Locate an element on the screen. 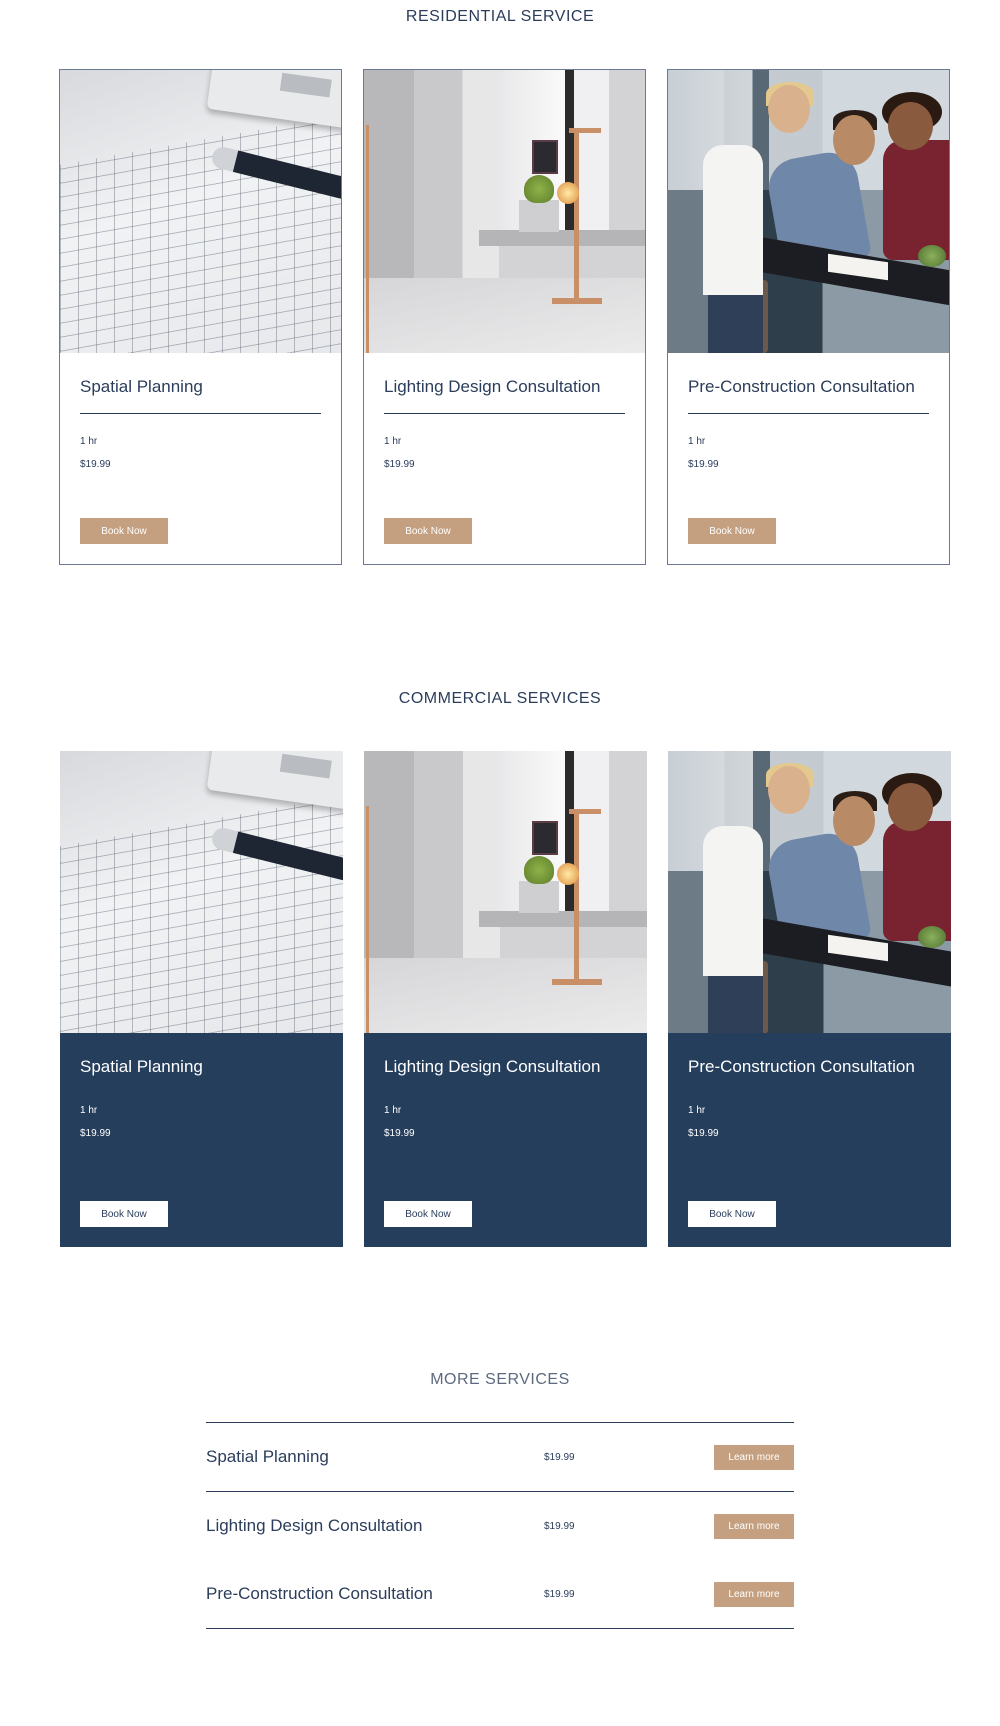  commercial-card-spatial-planning: Spatial Planning 1 hr $19.99 Book Now is located at coordinates (201, 999).